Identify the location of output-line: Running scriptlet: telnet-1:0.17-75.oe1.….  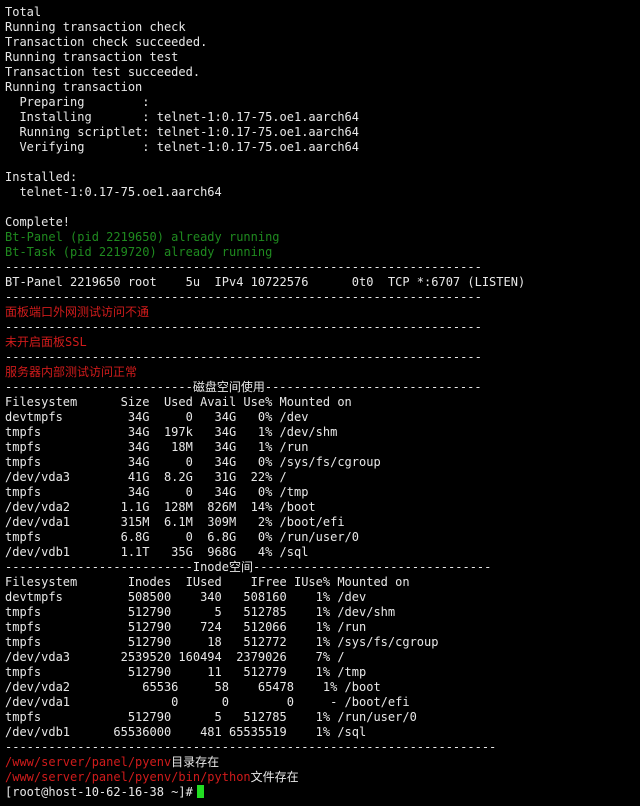
(182, 132).